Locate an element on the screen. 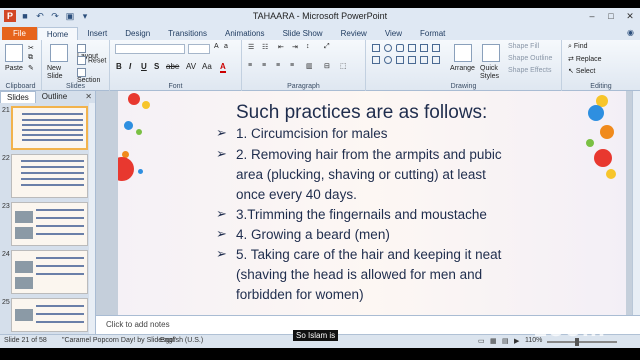 This screenshot has height=360, width=640. align-center-icon: ≡ is located at coordinates (264, 65).